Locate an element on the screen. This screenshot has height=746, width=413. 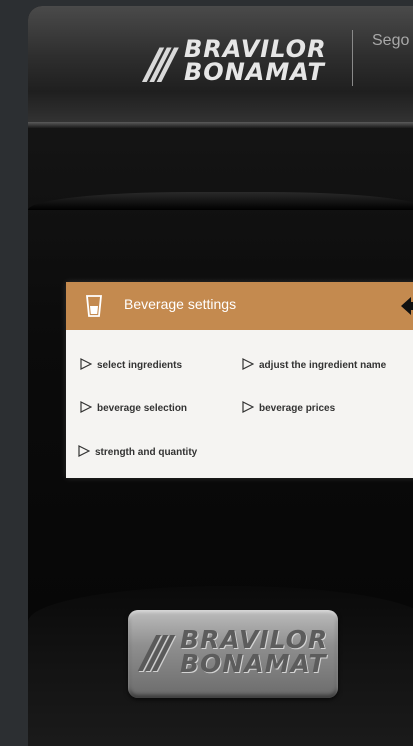
menu-item-strength-and-quantity: strength and quantity is located at coordinates (137, 451).